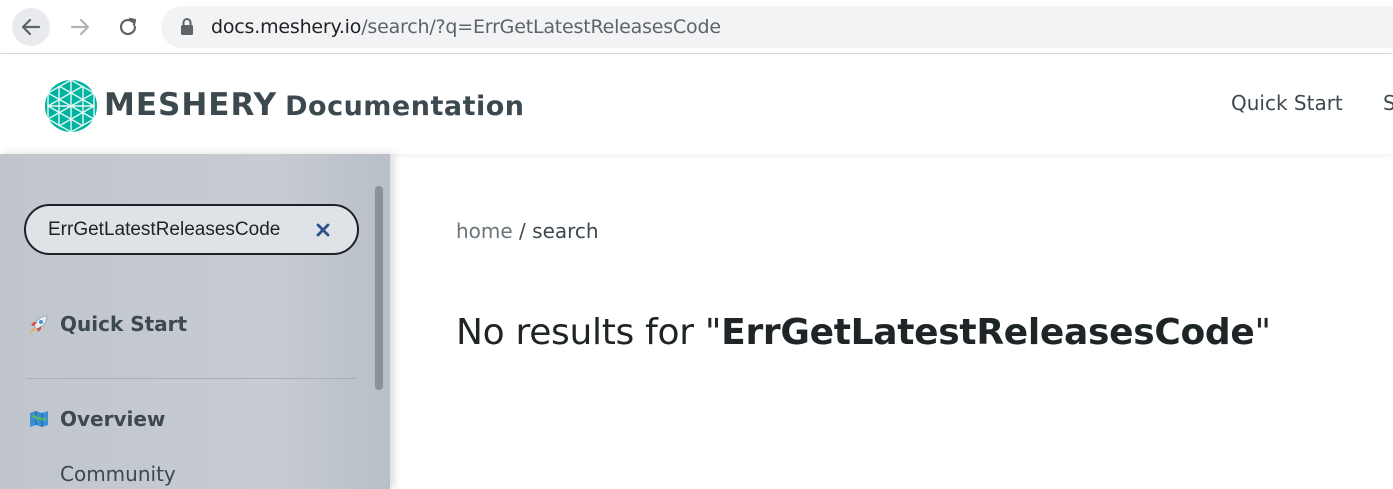 The image size is (1393, 489). I want to click on url-path: /search/?q=ErrGetLatestReleasesCode, so click(541, 27).